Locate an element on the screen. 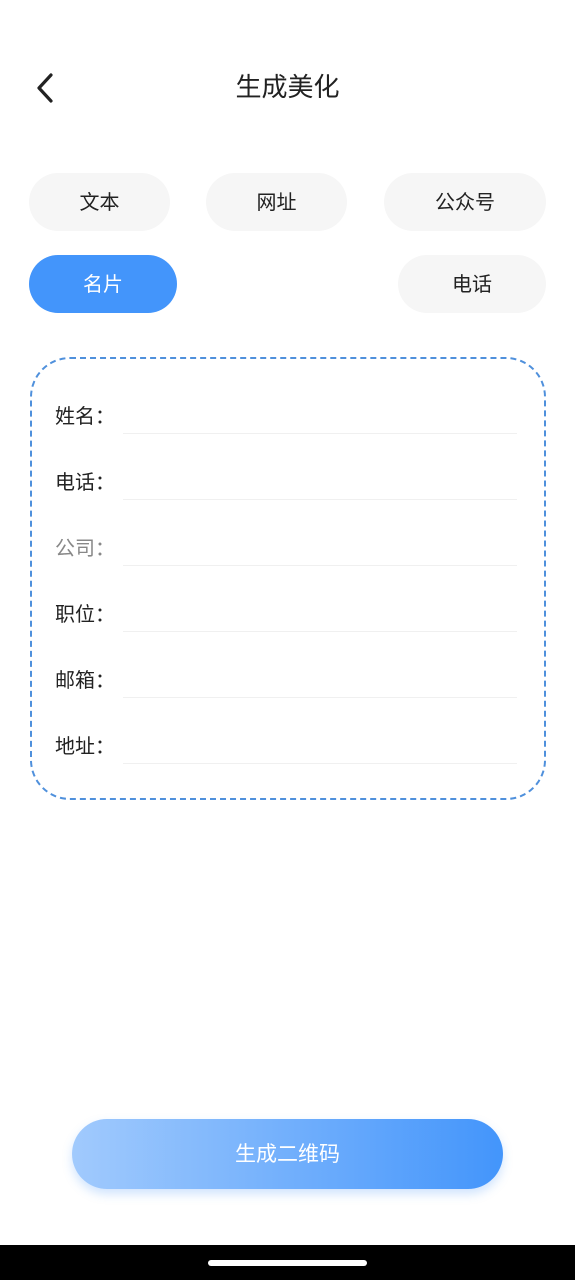  system-nav-bar is located at coordinates (287, 1262).